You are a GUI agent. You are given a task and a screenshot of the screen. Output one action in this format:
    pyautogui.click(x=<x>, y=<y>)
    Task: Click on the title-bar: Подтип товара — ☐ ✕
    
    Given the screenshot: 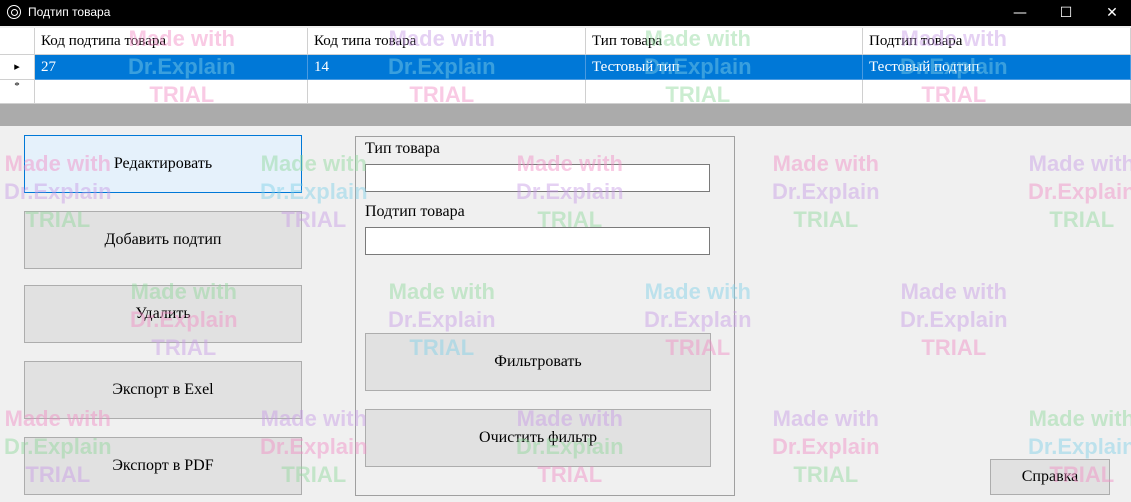 What is the action you would take?
    pyautogui.click(x=565, y=13)
    